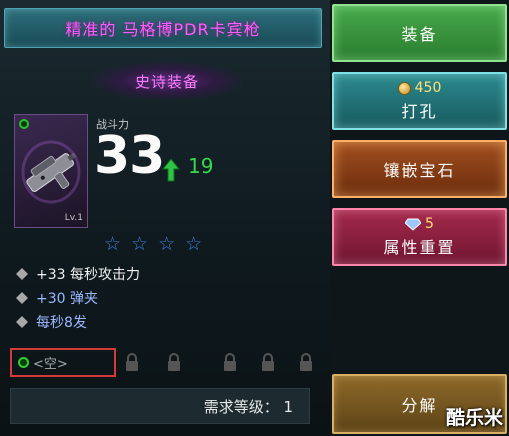 Image resolution: width=509 pixels, height=436 pixels. Describe the element at coordinates (24, 124) in the screenshot. I see `socket-indicator-icon` at that location.